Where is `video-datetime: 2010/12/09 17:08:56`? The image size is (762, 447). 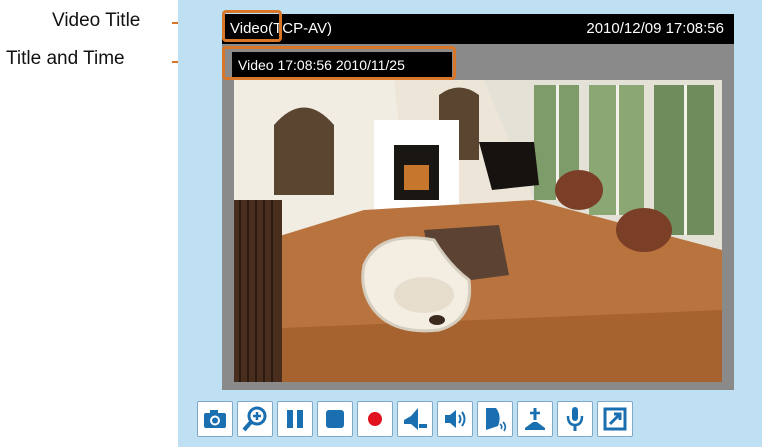 video-datetime: 2010/12/09 17:08:56 is located at coordinates (655, 28).